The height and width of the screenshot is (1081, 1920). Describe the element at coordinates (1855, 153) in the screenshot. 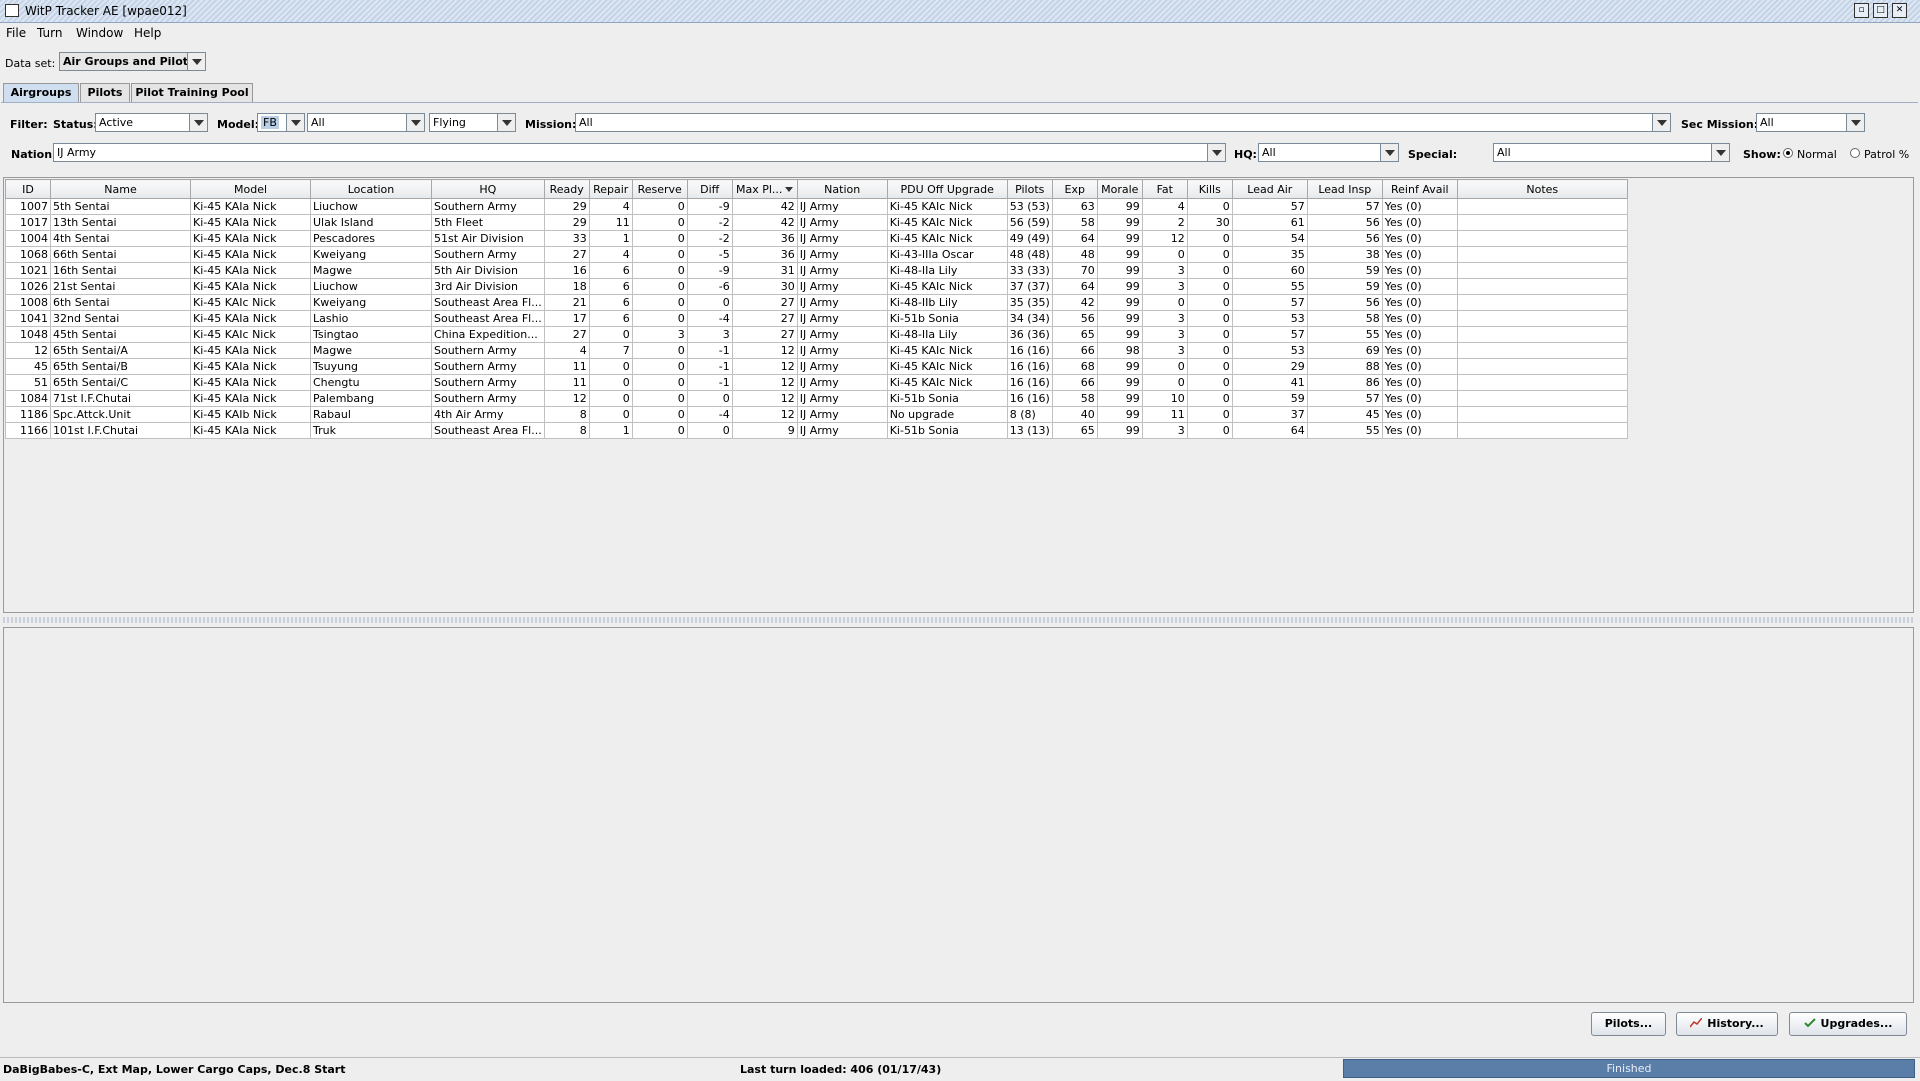

I see `show-patrol-radio` at that location.